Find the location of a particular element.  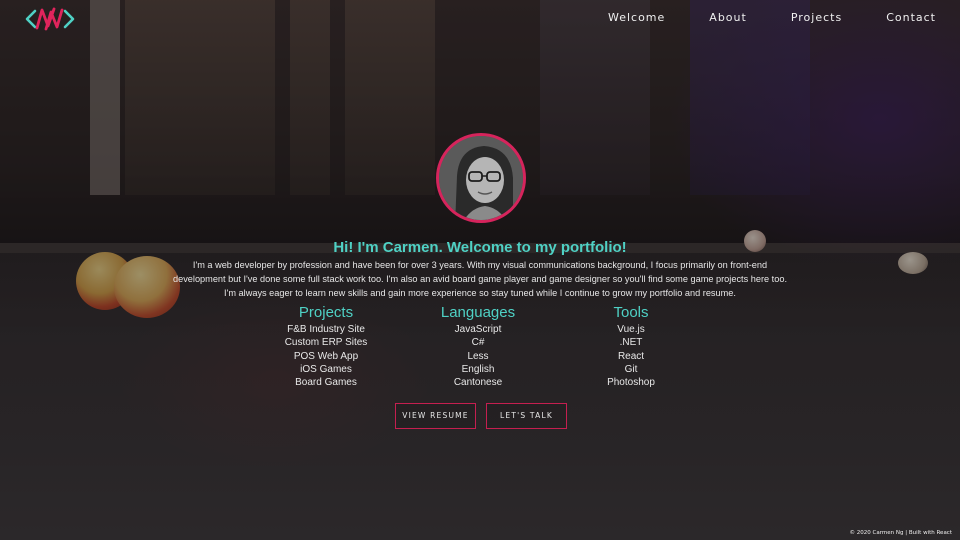

greeting-heading: Hi! I'm Carmen. Welcome to my portfolio! is located at coordinates (480, 247).